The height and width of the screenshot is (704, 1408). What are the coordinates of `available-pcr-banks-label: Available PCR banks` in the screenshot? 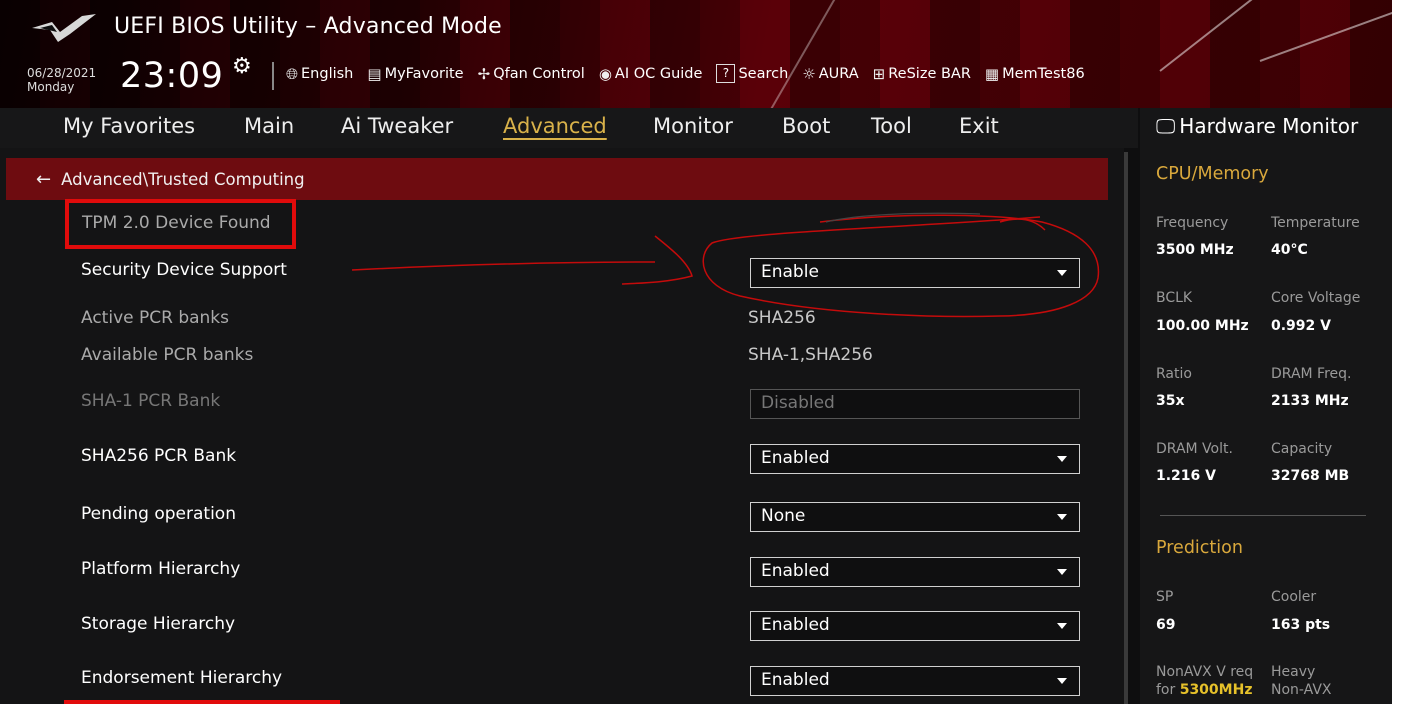 It's located at (167, 355).